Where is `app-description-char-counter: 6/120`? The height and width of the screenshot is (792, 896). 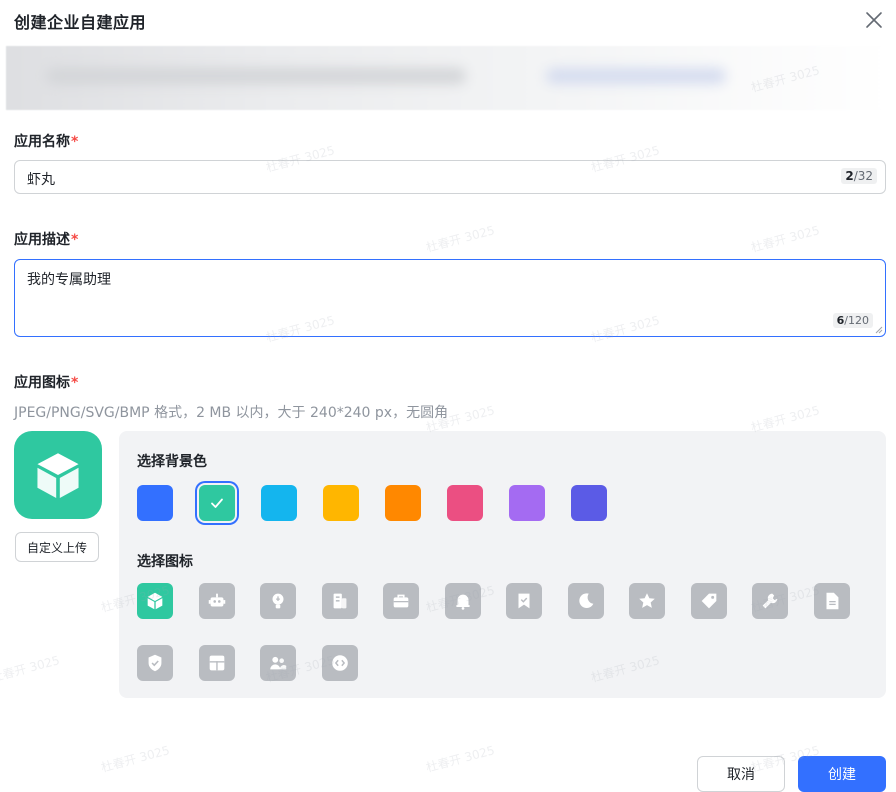 app-description-char-counter: 6/120 is located at coordinates (852, 320).